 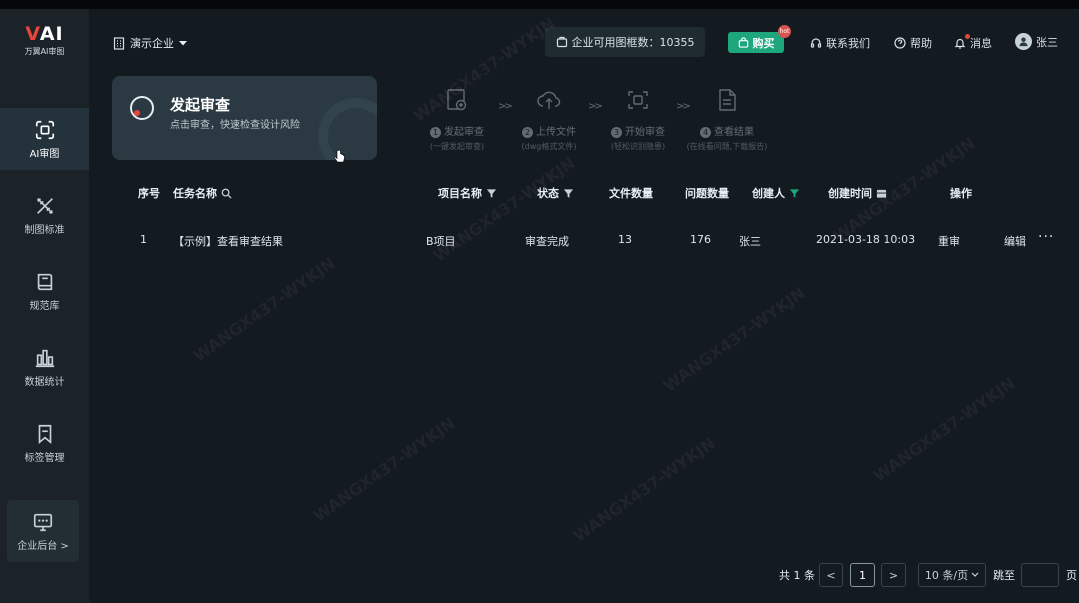 I want to click on cell-task-name: 【示例】查看审查结果, so click(x=228, y=241).